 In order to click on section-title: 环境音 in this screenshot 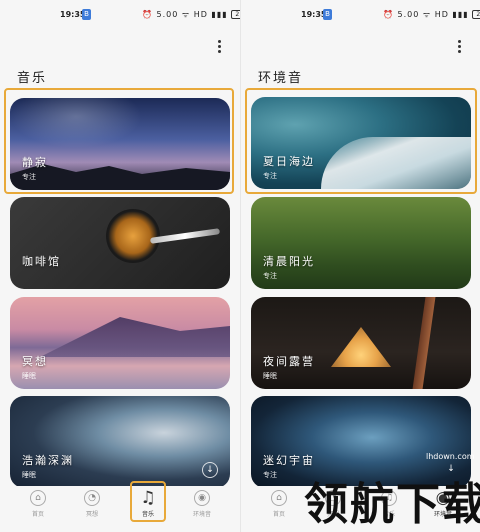, I will do `click(281, 78)`.